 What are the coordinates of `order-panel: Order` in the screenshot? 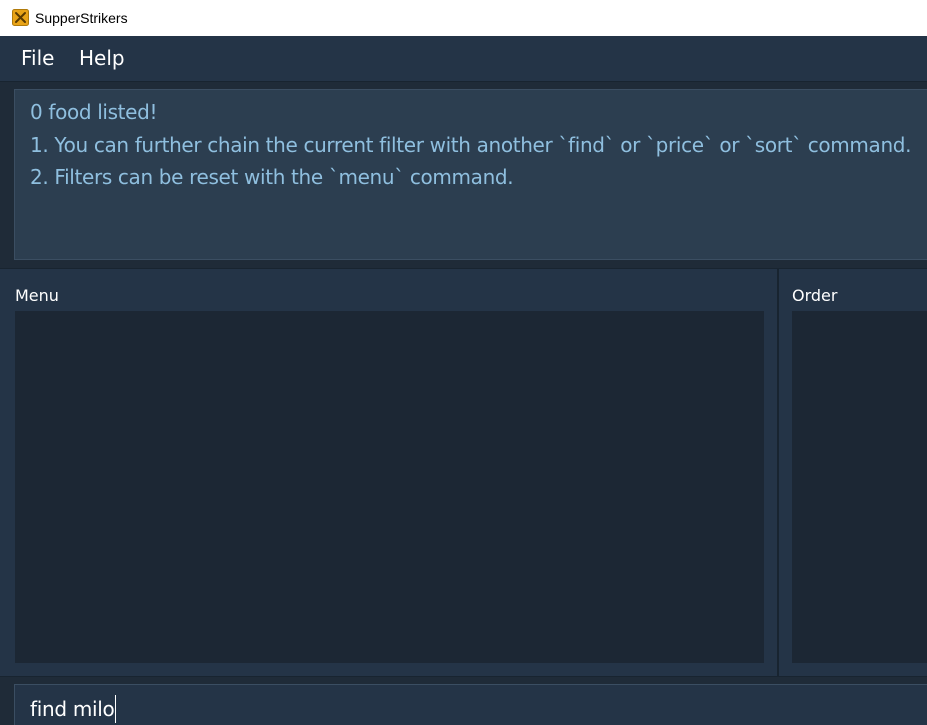 It's located at (853, 472).